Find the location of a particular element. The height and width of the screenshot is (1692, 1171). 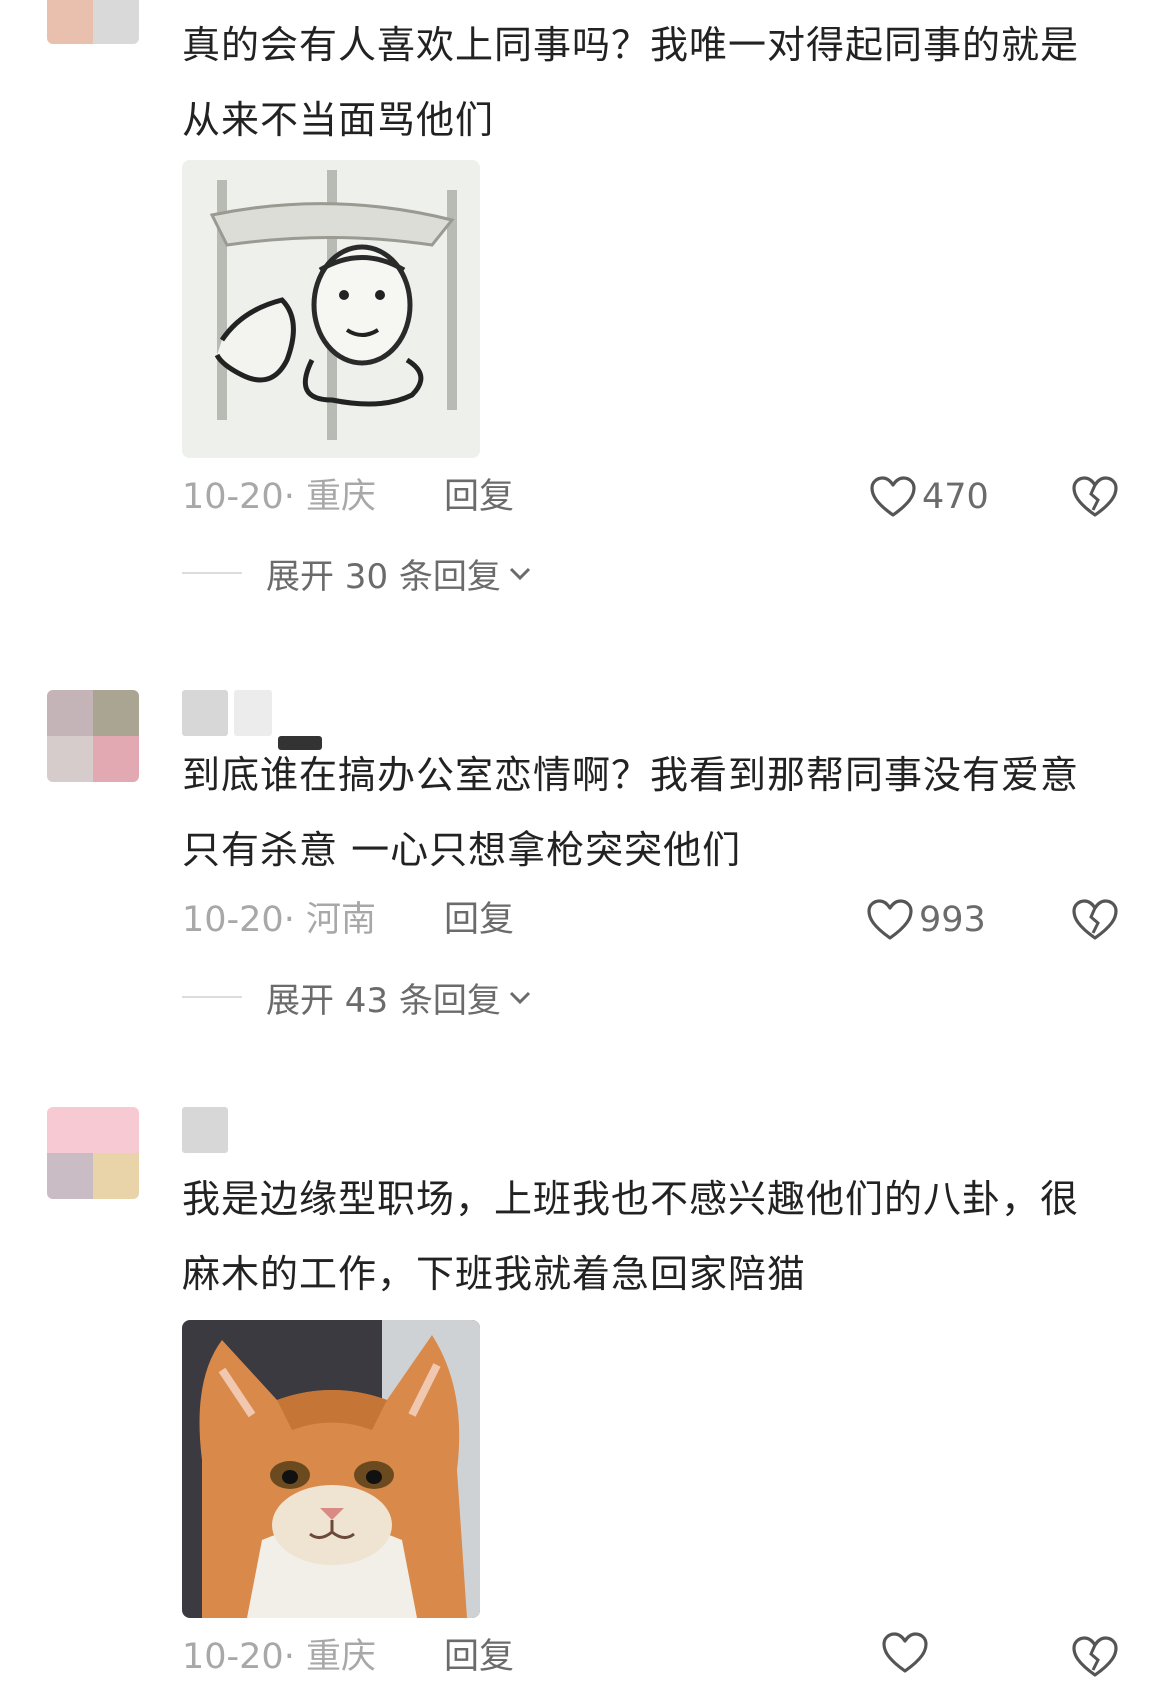

like-button is located at coordinates (905, 1653).